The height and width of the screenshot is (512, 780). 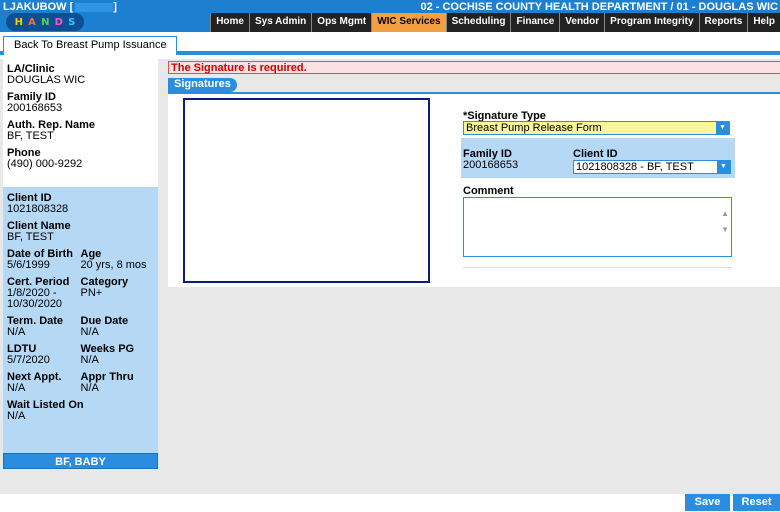 What do you see at coordinates (28, 360) in the screenshot?
I see `ldtu-value: 5/7/2020` at bounding box center [28, 360].